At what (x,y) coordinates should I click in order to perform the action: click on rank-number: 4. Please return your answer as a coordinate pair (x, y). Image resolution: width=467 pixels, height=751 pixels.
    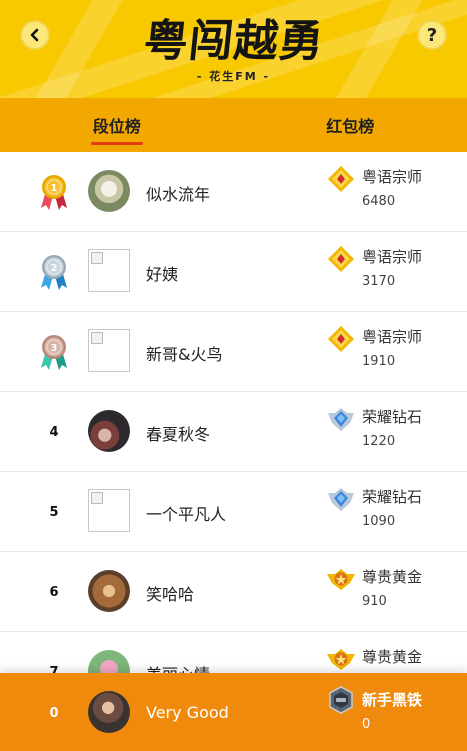
    Looking at the image, I should click on (54, 432).